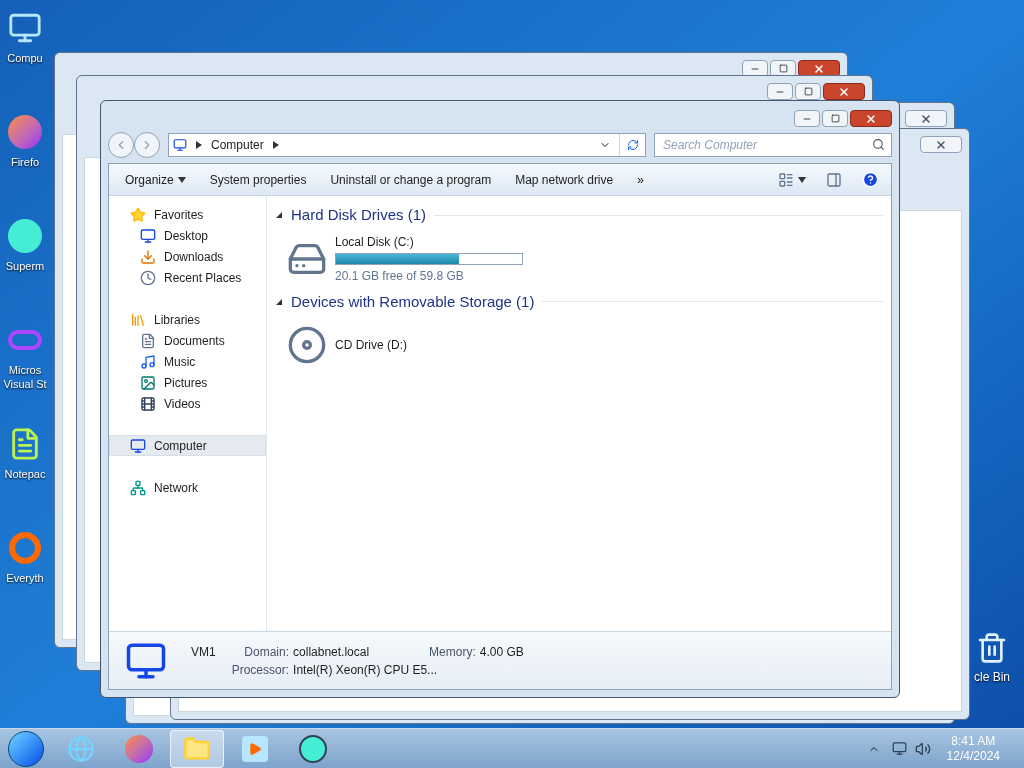 The height and width of the screenshot is (768, 1024). I want to click on play-icon, so click(255, 748).